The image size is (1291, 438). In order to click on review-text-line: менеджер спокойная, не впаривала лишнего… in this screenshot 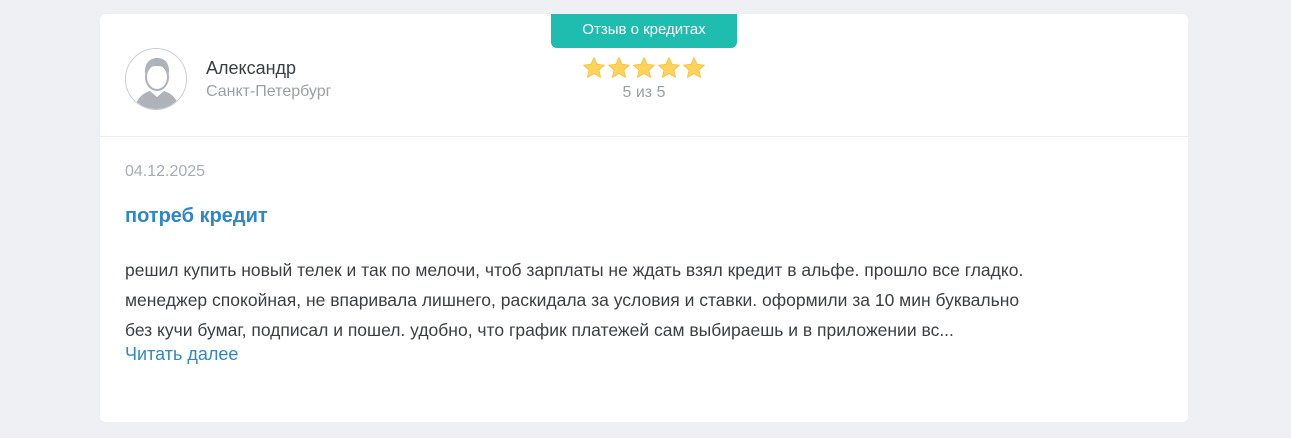, I will do `click(572, 300)`.